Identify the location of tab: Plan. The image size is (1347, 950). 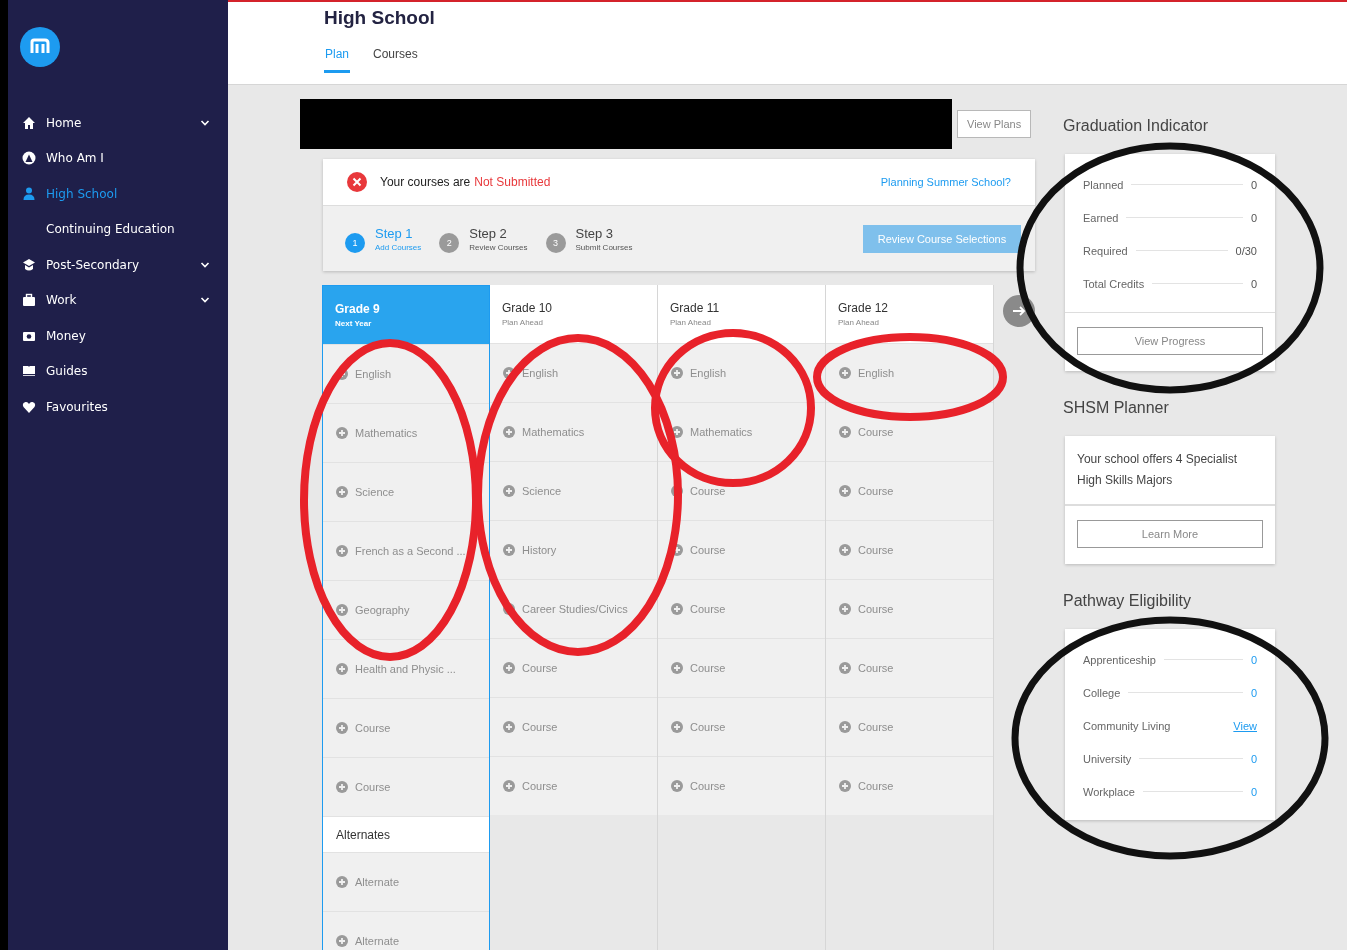
(337, 60).